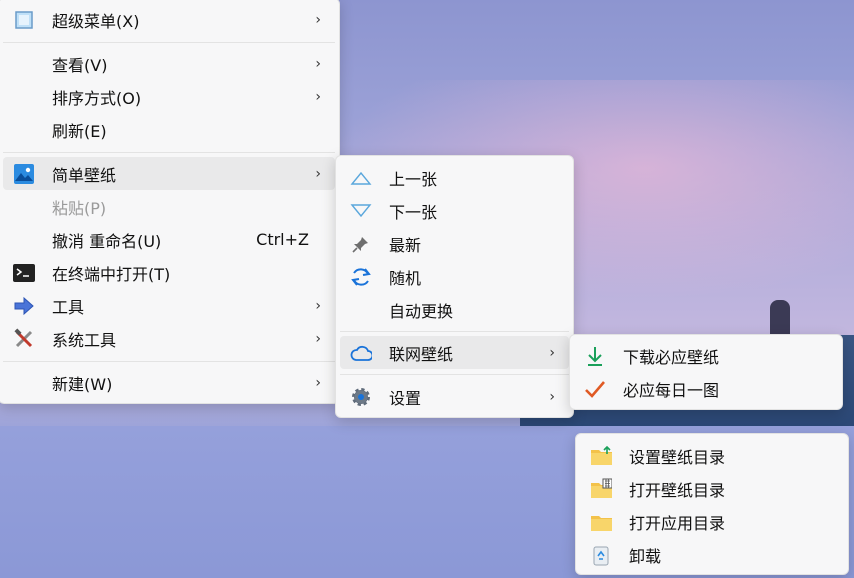 The image size is (854, 578). What do you see at coordinates (169, 173) in the screenshot?
I see `menu-item-simple-wallpaper: 简单壁纸 ›` at bounding box center [169, 173].